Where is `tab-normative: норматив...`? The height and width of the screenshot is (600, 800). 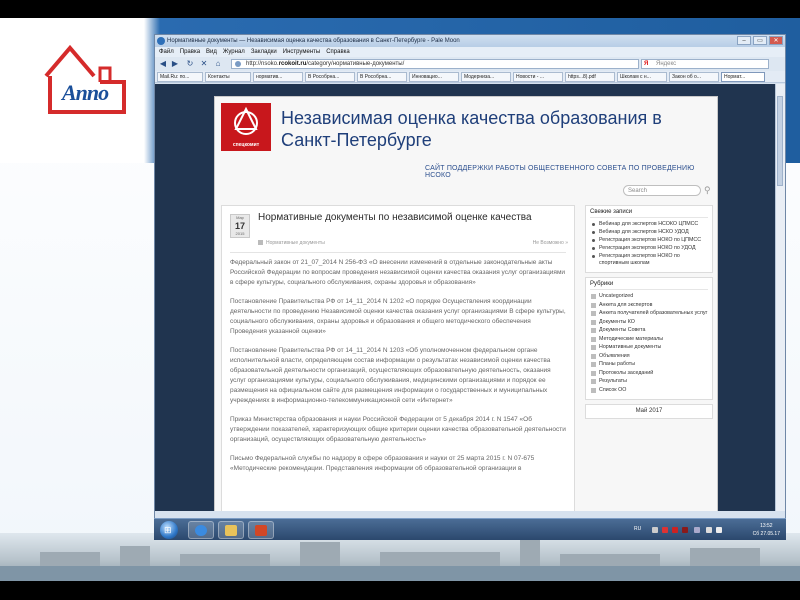 tab-normative: норматив... is located at coordinates (278, 77).